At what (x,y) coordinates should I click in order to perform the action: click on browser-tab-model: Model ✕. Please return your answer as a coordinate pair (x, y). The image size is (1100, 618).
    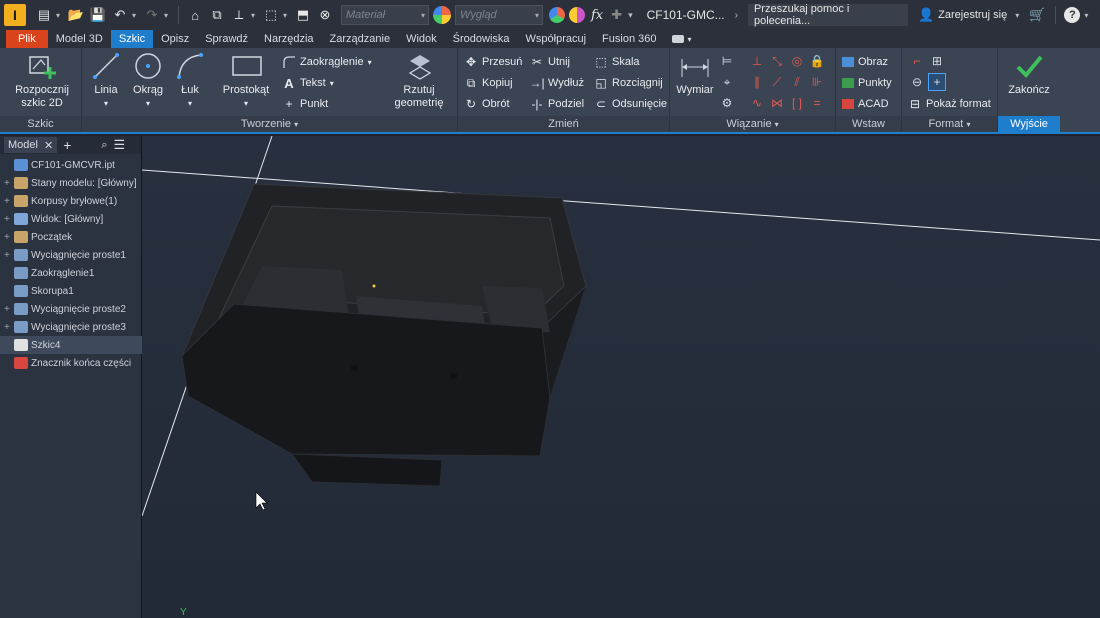
    Looking at the image, I should click on (31, 145).